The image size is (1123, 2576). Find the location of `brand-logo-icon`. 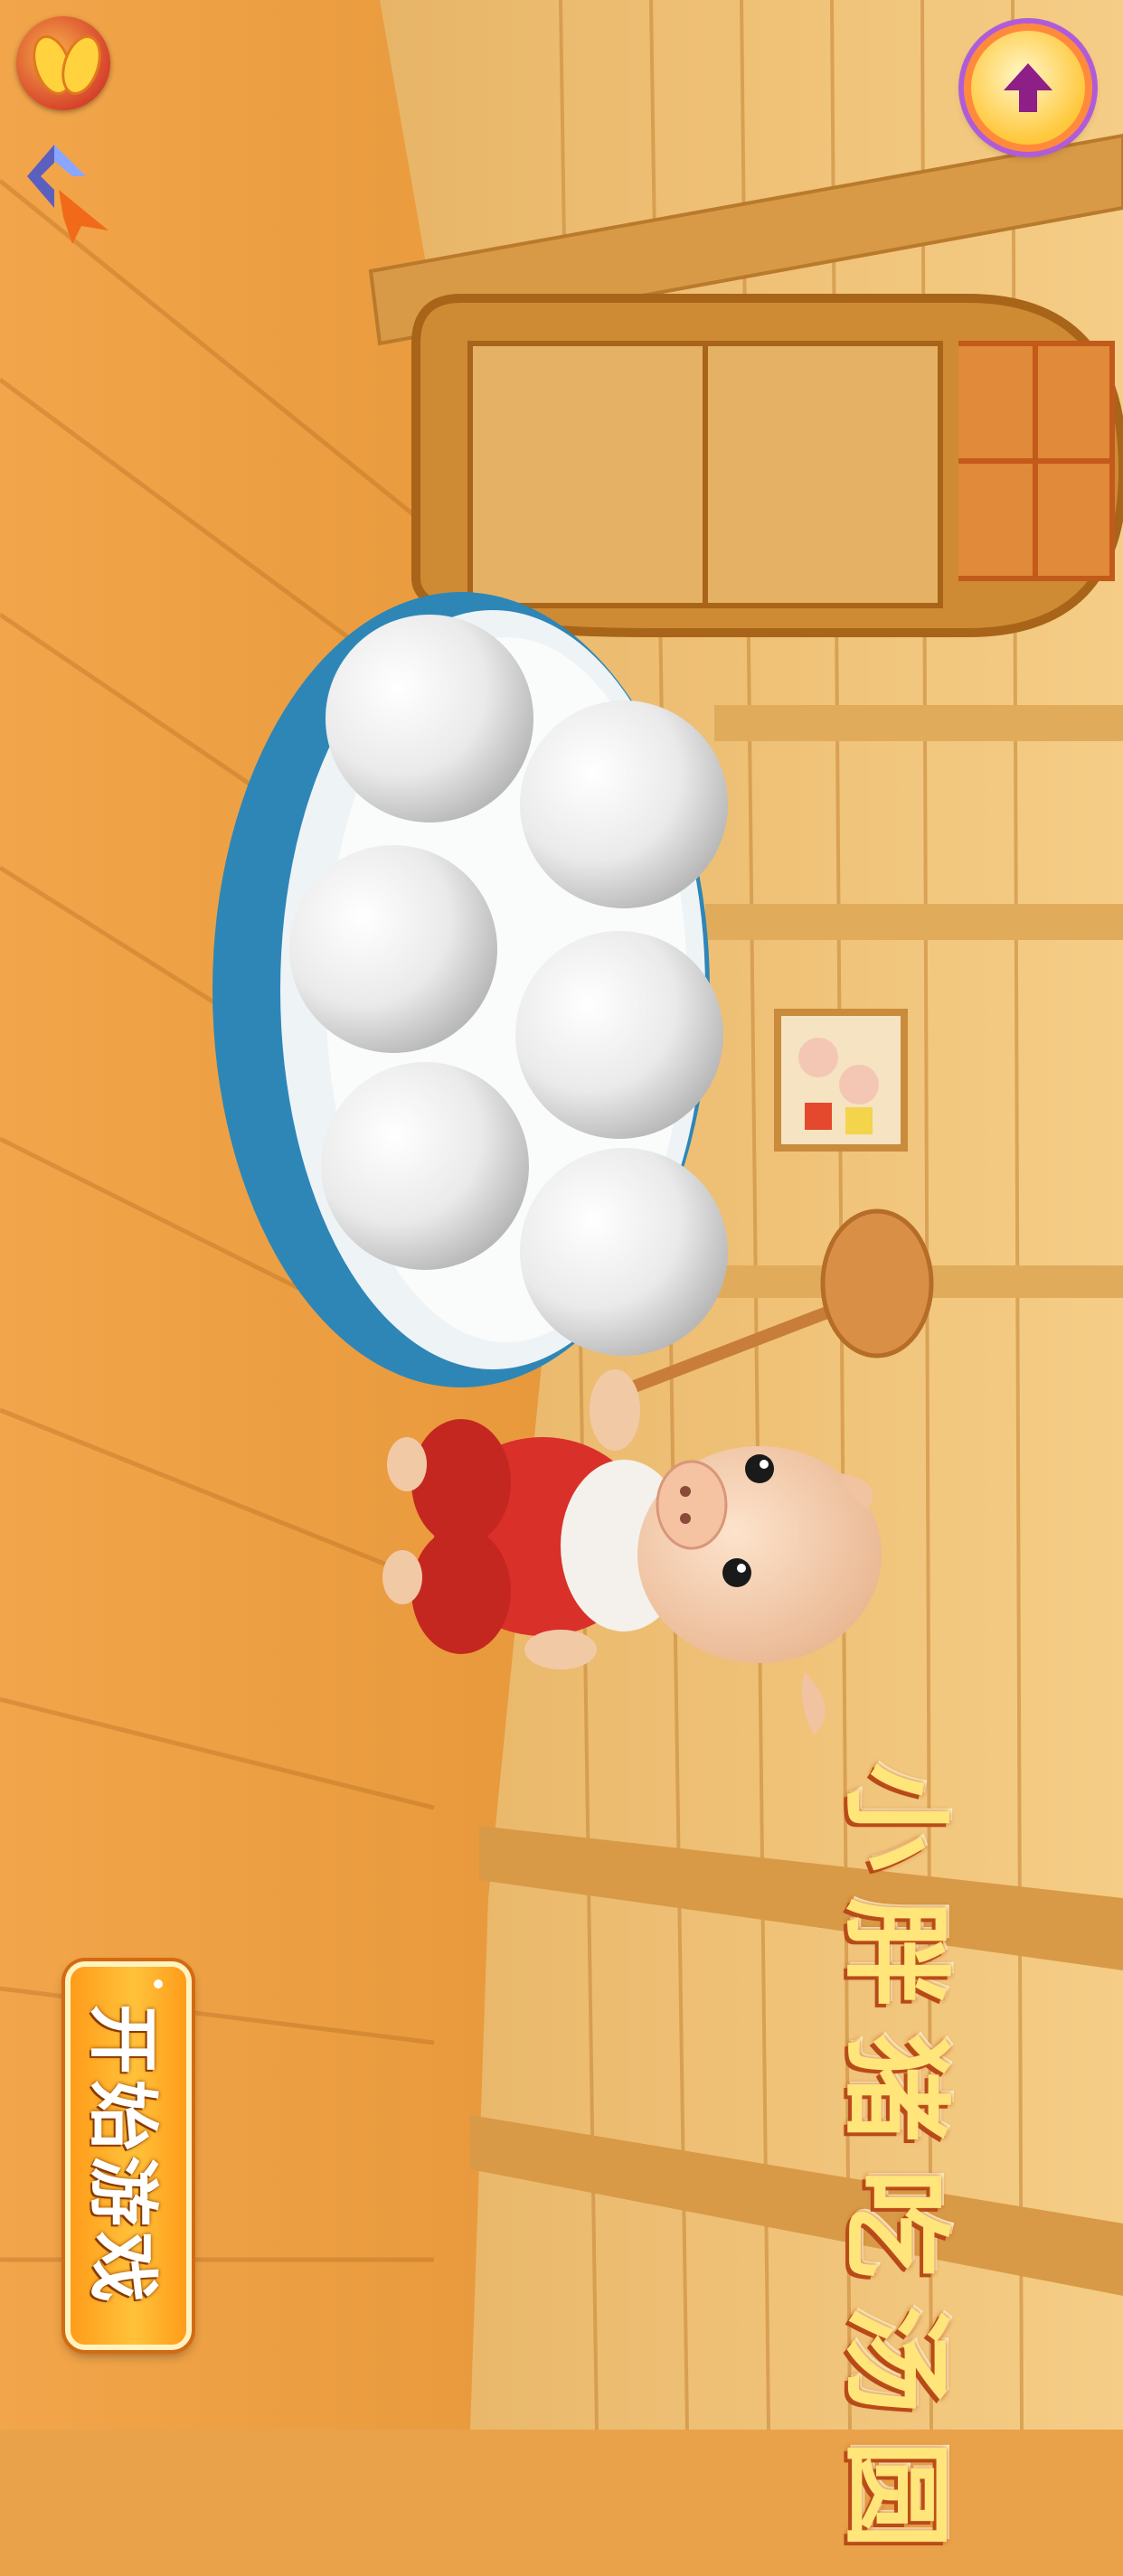

brand-logo-icon is located at coordinates (68, 195).